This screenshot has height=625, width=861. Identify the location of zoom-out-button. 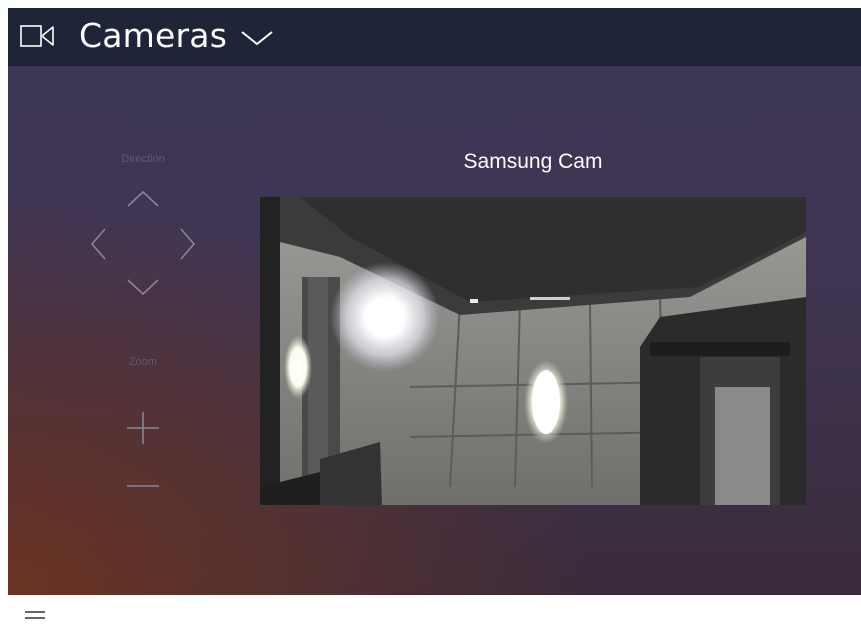
(143, 486).